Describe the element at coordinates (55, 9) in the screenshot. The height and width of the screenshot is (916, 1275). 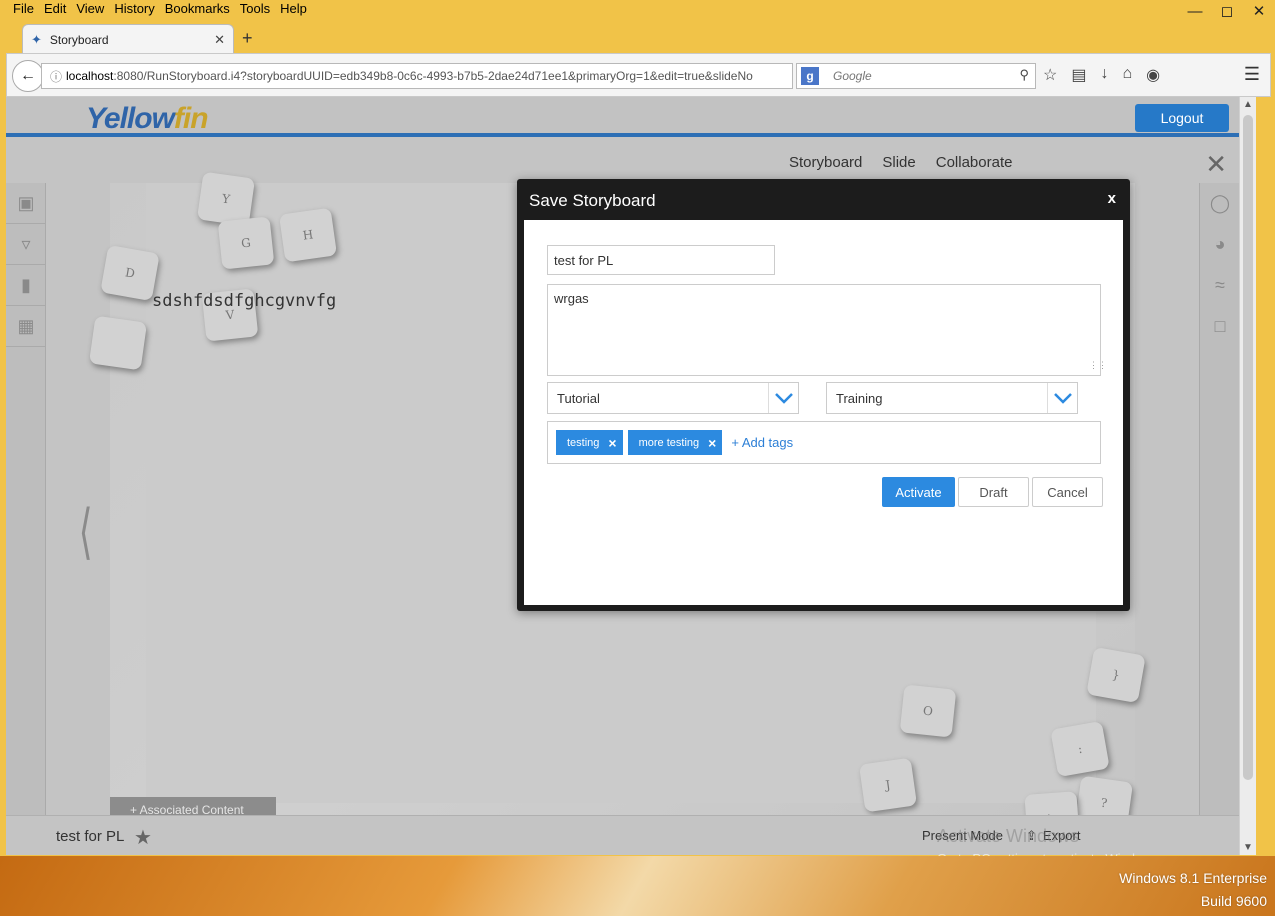
I see `menu-edit: Edit` at that location.